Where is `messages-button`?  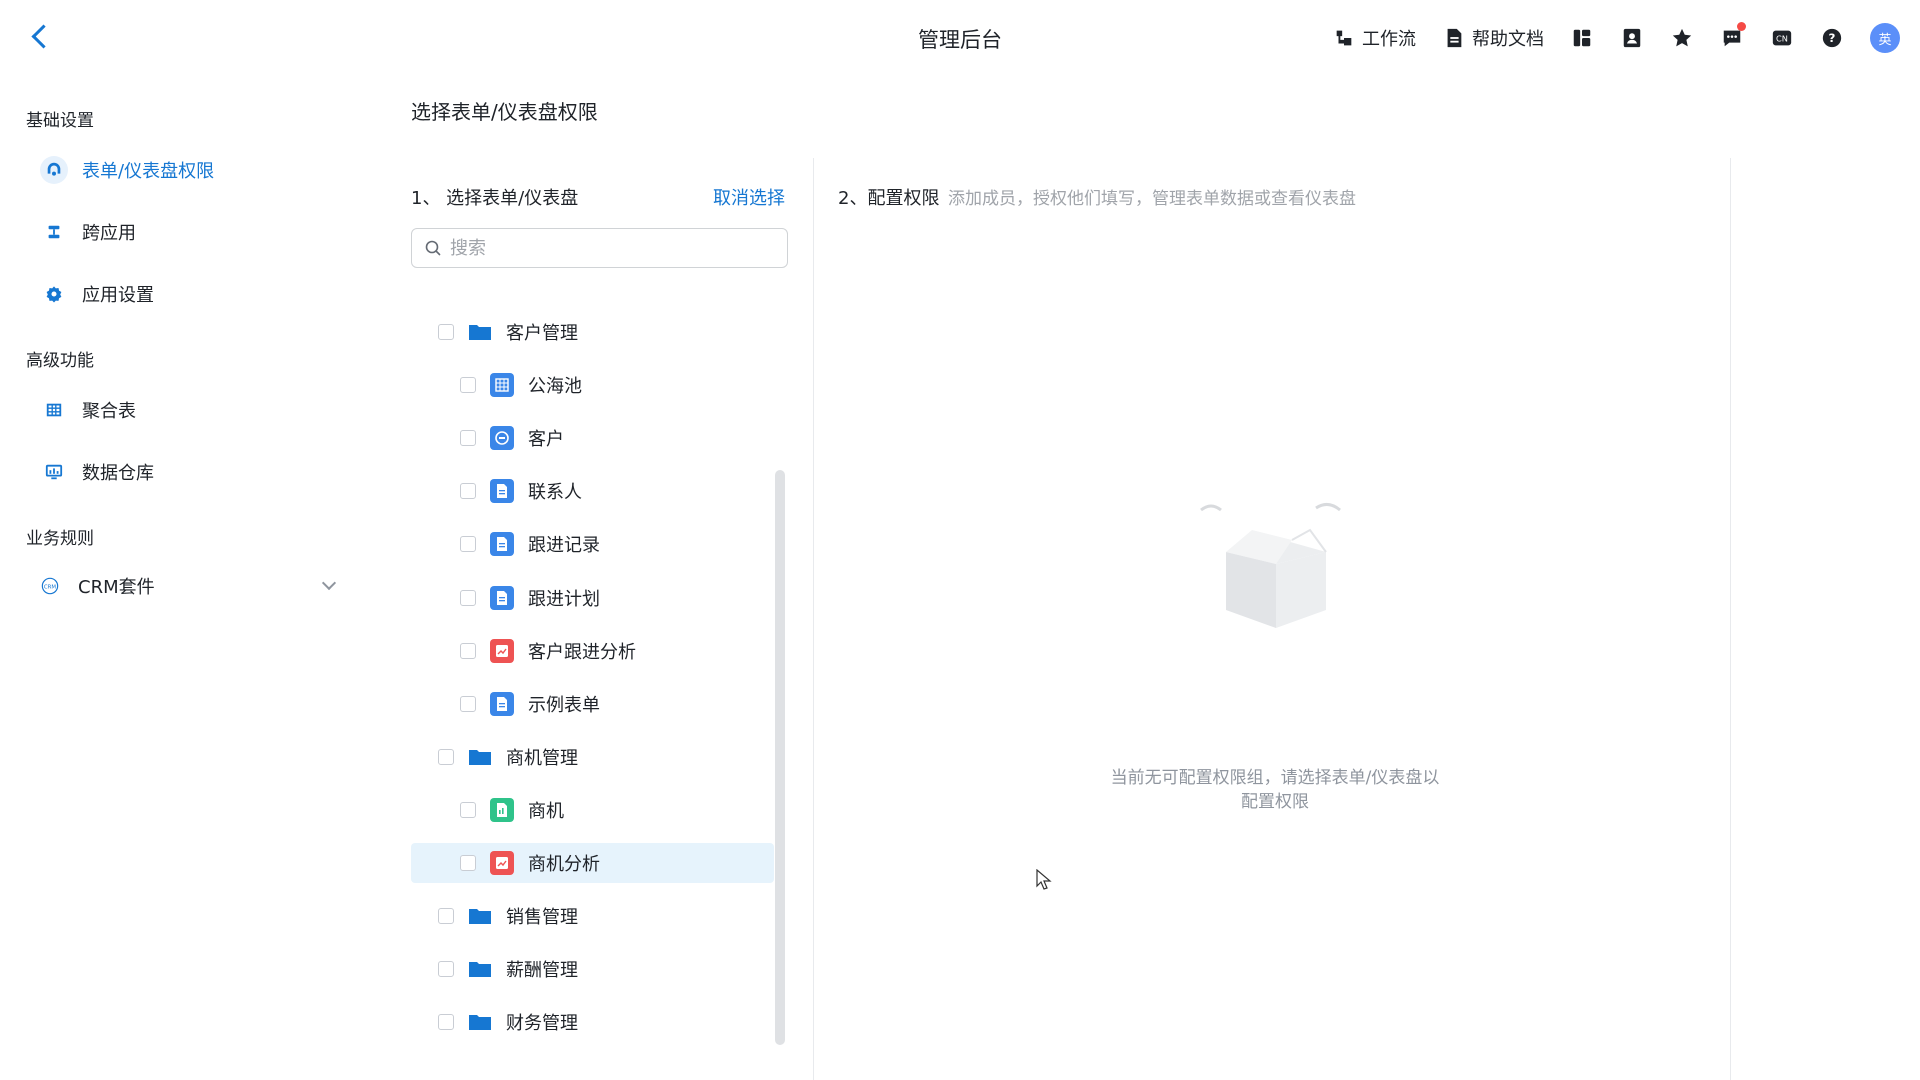
messages-button is located at coordinates (1733, 36).